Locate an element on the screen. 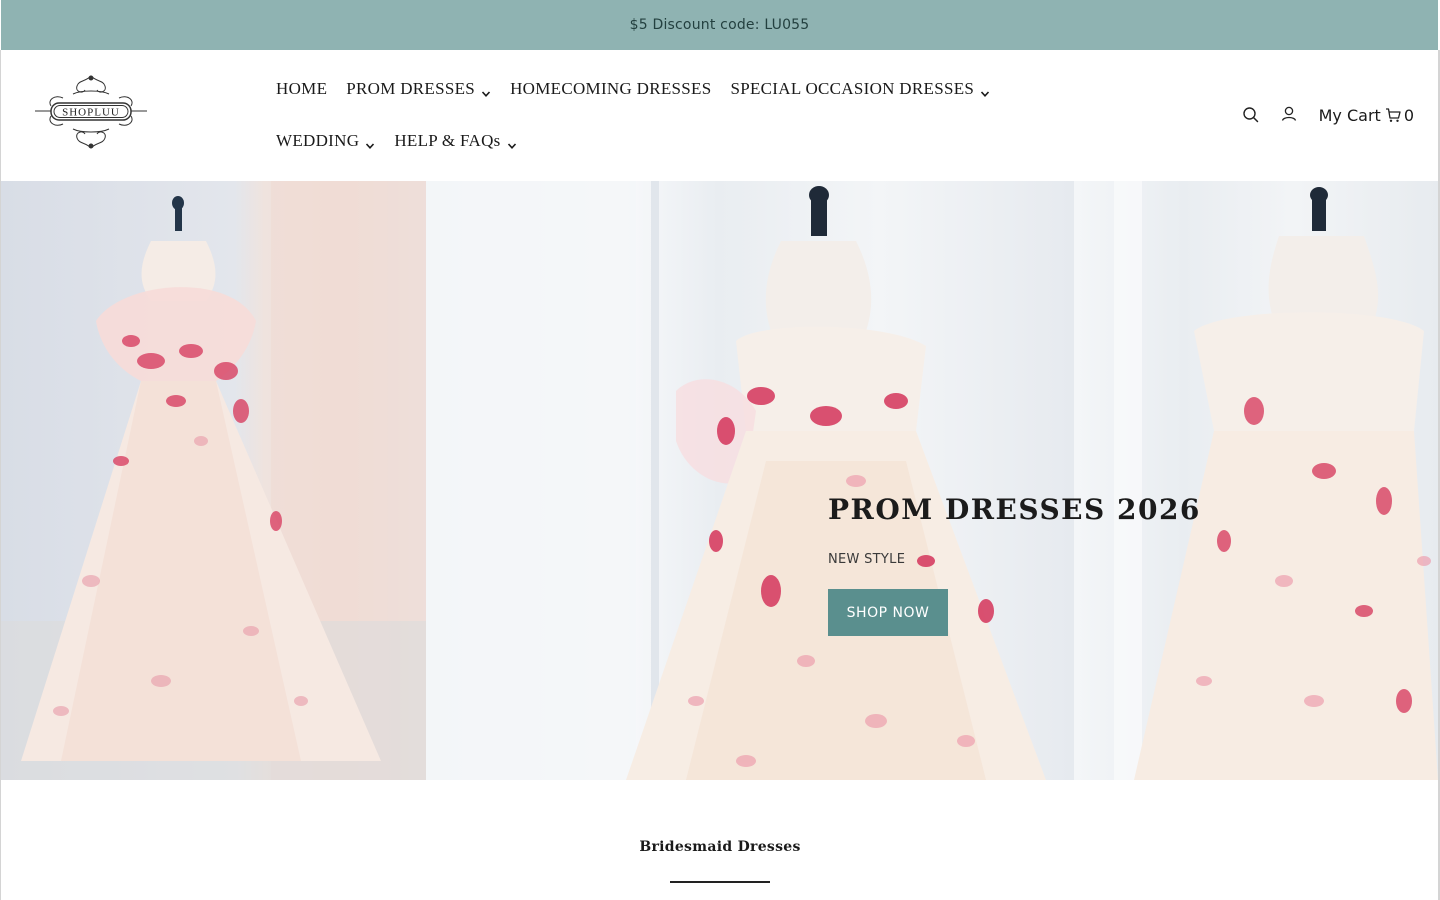 Image resolution: width=1440 pixels, height=900 pixels. nav-item-special-occasion-dresses: SPECIAL OCCASION DRESSES is located at coordinates (860, 89).